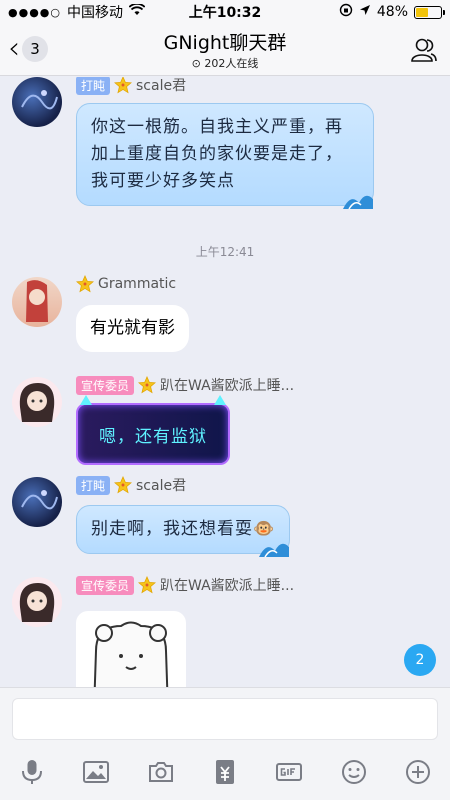  What do you see at coordinates (225, 719) in the screenshot?
I see `message-input` at bounding box center [225, 719].